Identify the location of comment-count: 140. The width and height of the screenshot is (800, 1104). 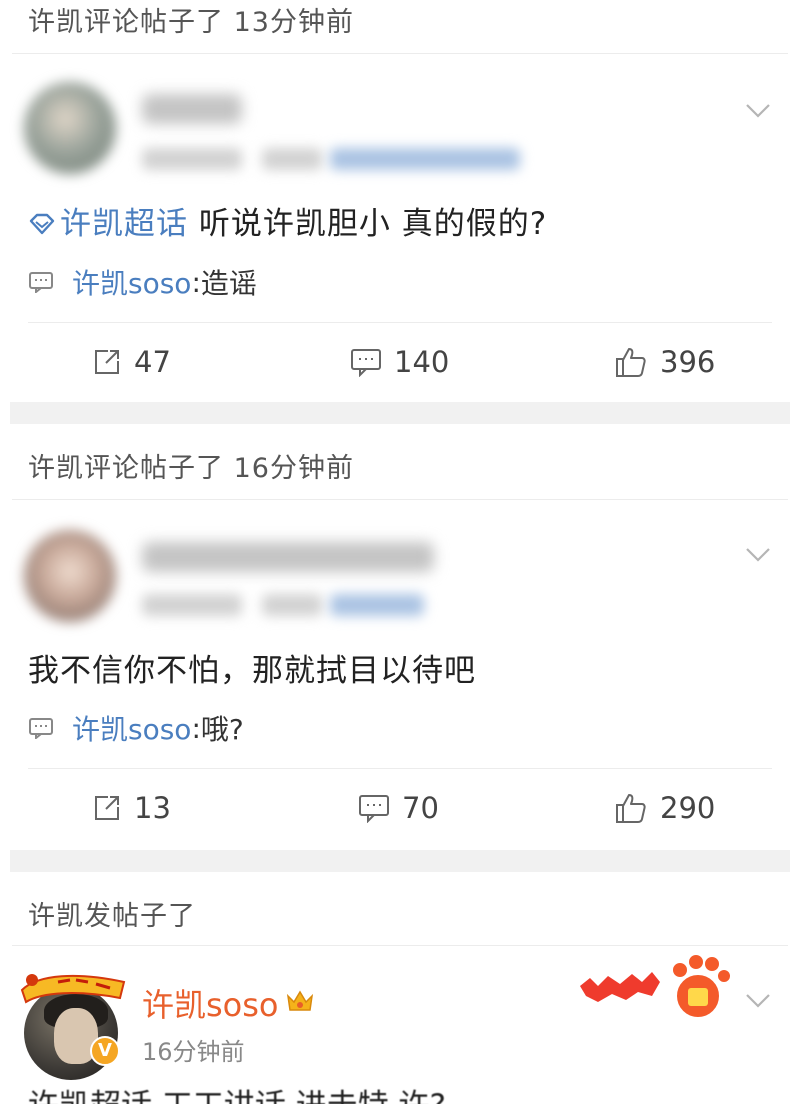
(422, 362).